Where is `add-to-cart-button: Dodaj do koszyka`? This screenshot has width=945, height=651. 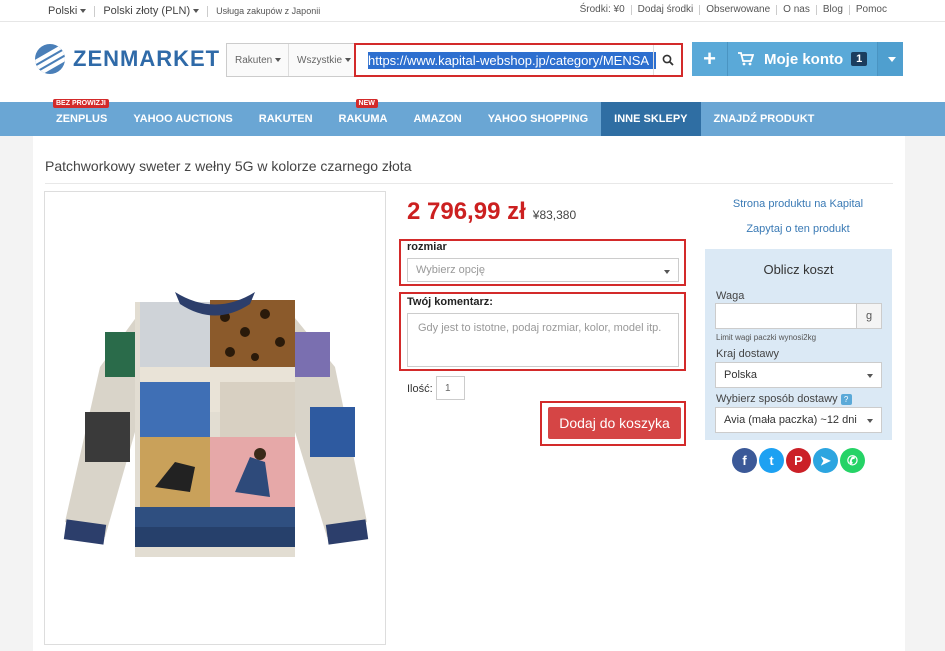
add-to-cart-button: Dodaj do koszyka is located at coordinates (614, 423).